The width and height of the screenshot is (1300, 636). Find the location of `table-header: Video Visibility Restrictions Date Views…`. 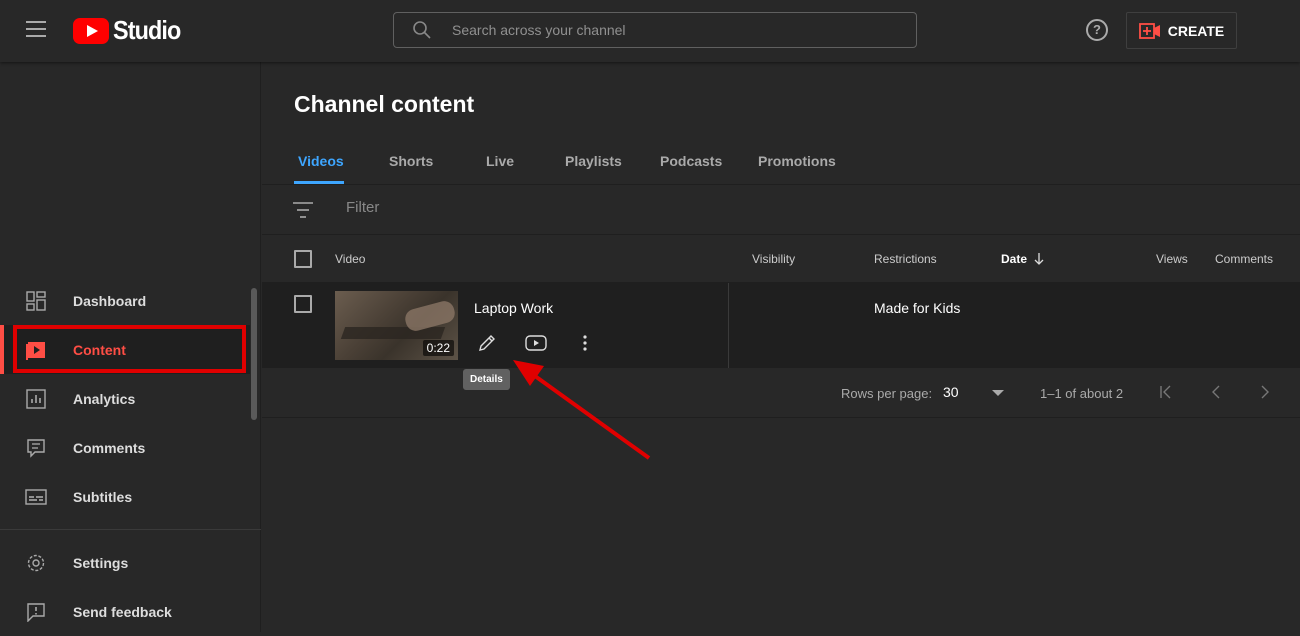

table-header: Video Visibility Restrictions Date Views… is located at coordinates (781, 259).